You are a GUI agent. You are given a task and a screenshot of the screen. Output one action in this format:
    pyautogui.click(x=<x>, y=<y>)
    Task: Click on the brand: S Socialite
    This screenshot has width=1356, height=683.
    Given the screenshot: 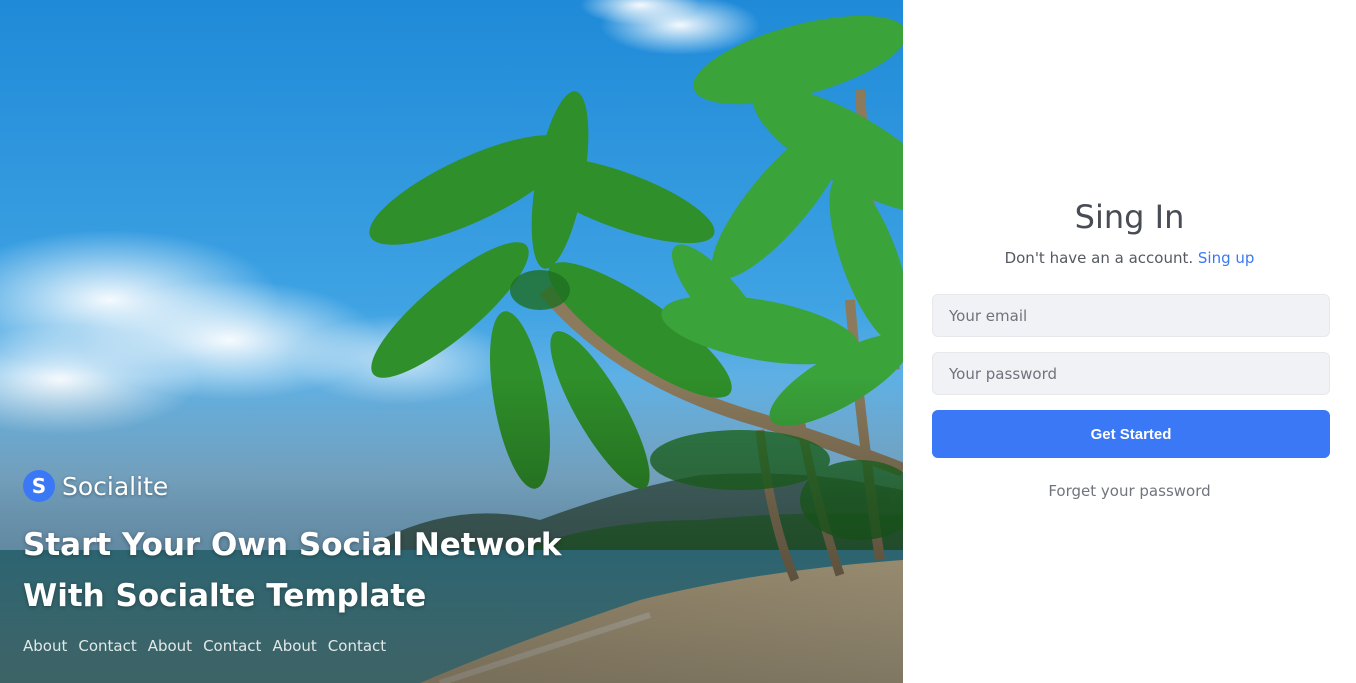 What is the action you would take?
    pyautogui.click(x=95, y=486)
    